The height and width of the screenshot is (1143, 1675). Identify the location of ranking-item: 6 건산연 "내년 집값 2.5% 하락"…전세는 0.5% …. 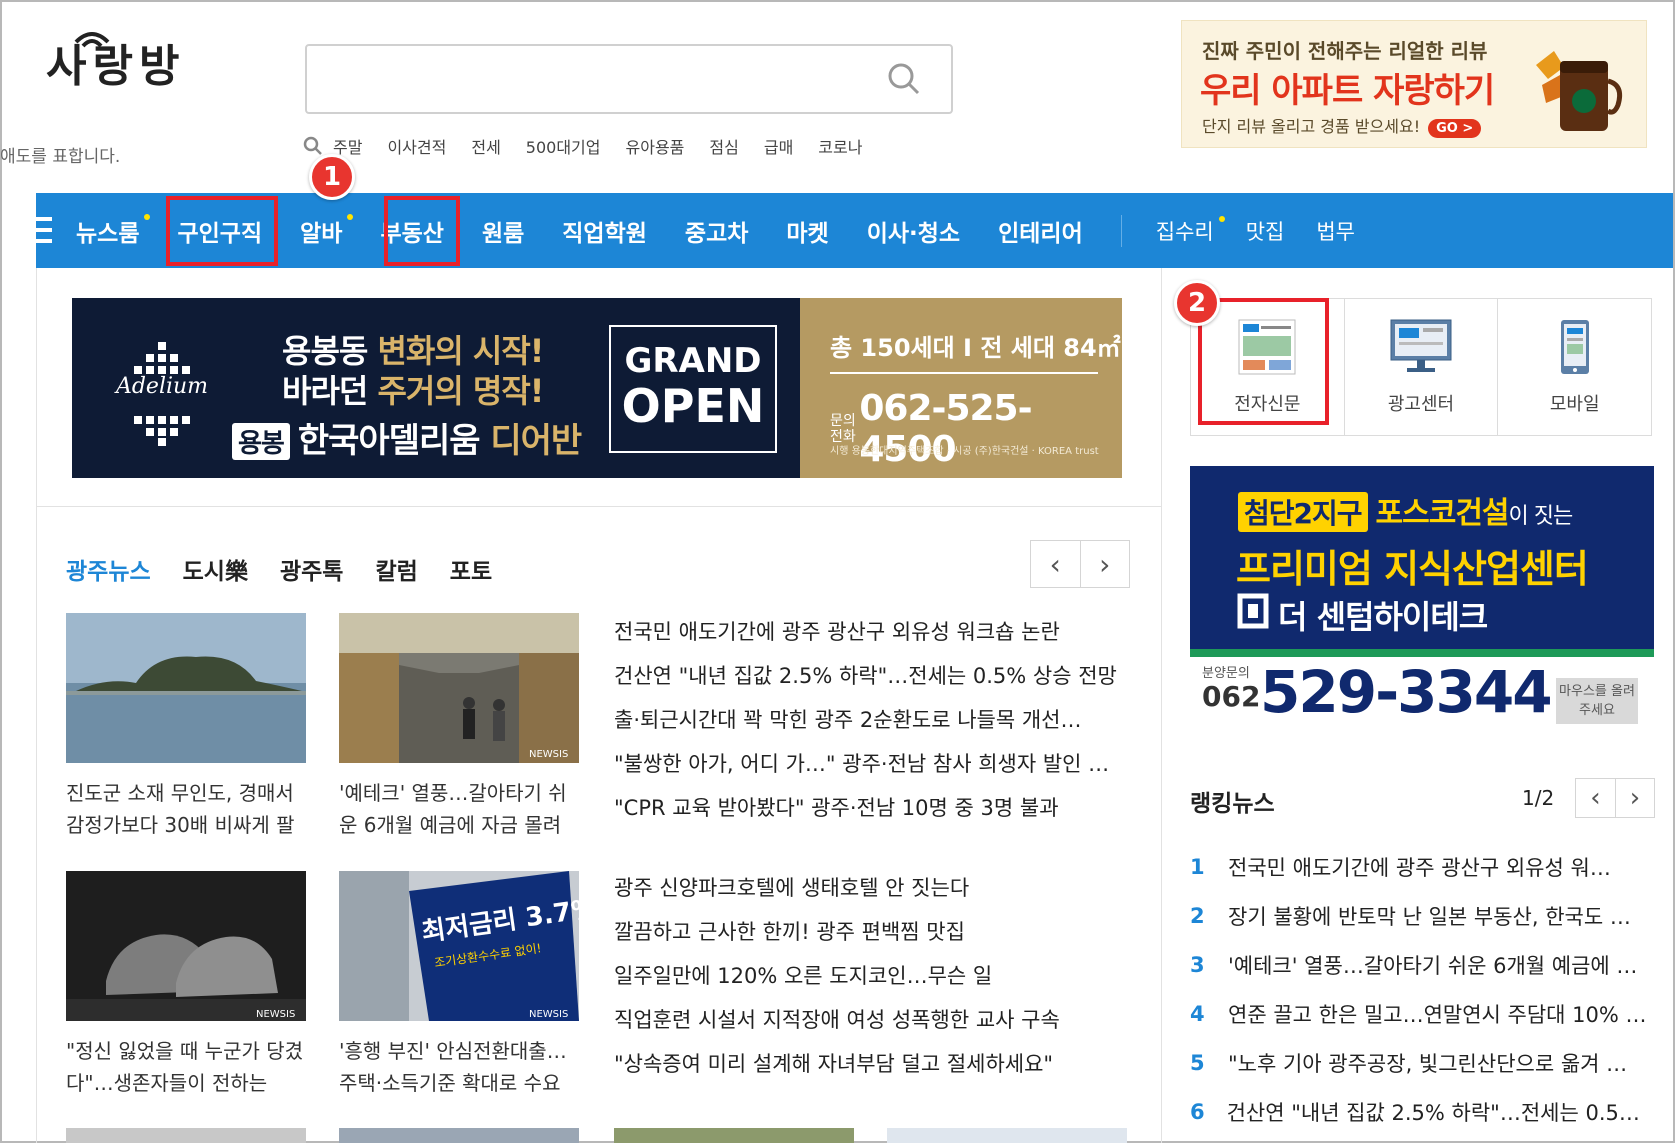
(1420, 1111).